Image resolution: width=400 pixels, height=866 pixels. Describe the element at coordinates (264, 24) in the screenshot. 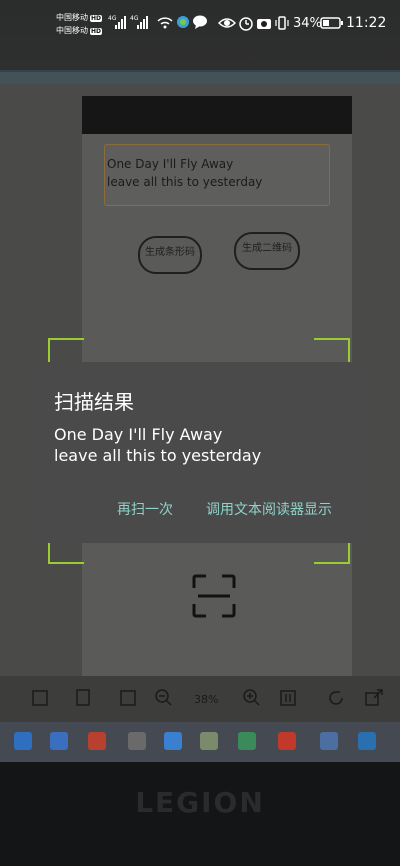

I see `camera-icon` at that location.